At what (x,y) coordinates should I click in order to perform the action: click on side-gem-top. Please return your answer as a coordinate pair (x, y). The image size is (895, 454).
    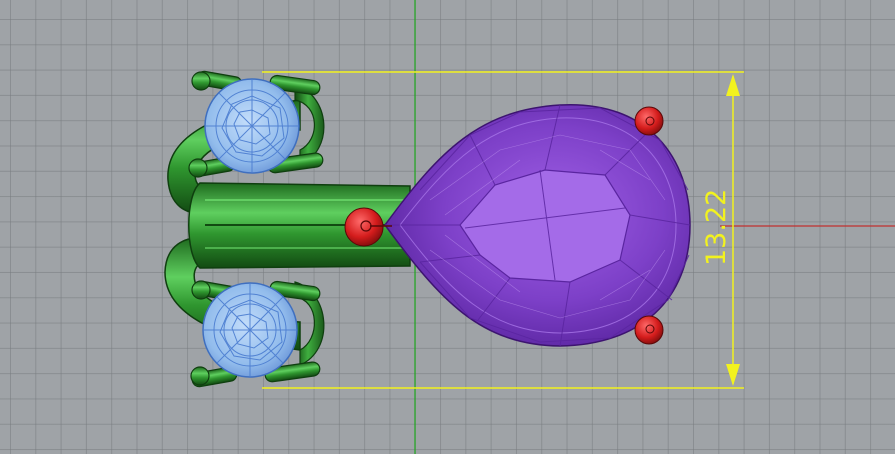
    Looking at the image, I should click on (252, 126).